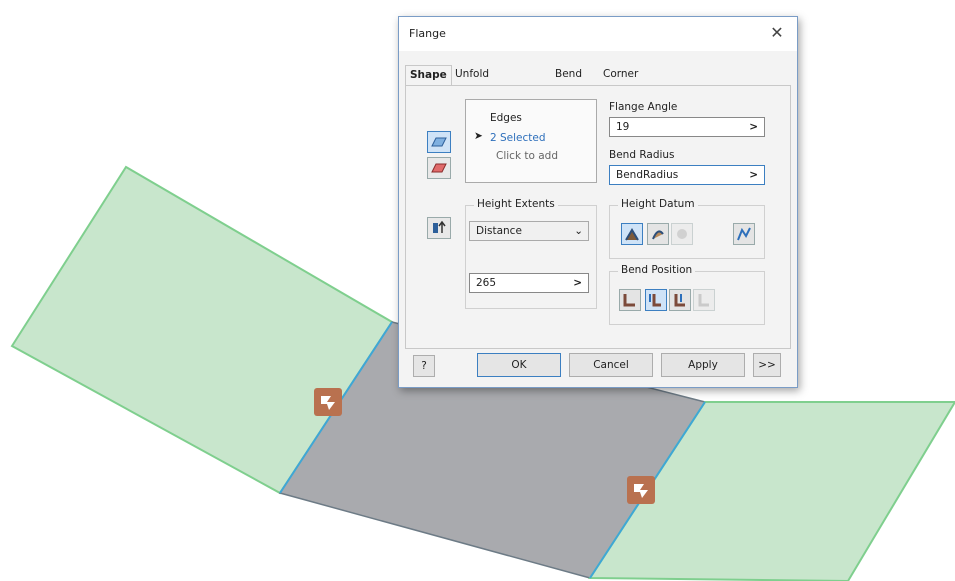  I want to click on flip-direction-button, so click(439, 228).